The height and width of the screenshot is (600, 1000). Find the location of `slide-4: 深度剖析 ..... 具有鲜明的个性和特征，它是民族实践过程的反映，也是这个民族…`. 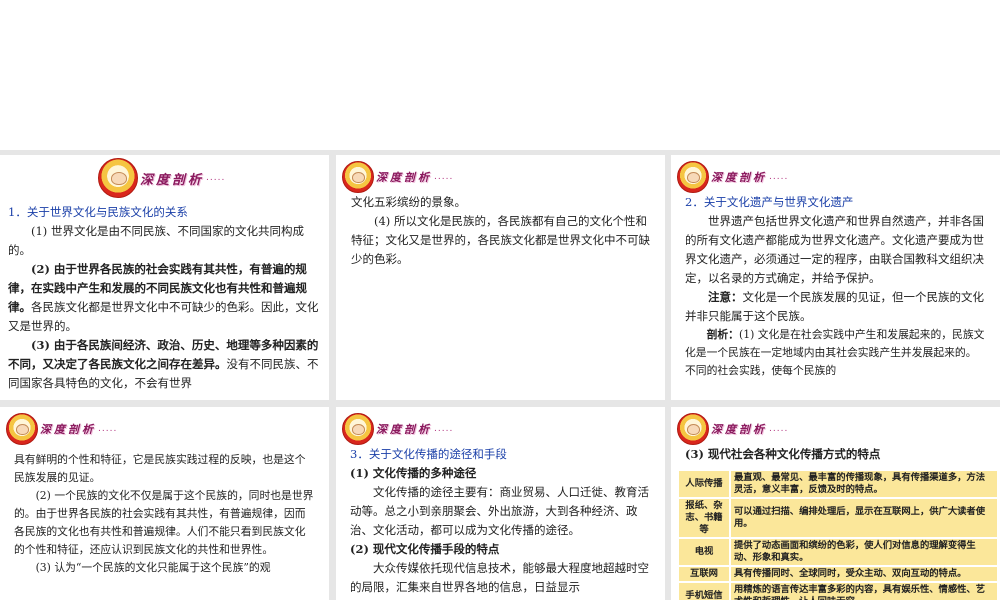

slide-4: 深度剖析 ..... 具有鲜明的个性和特征，它是民族实践过程的反映，也是这个民族… is located at coordinates (164, 503).